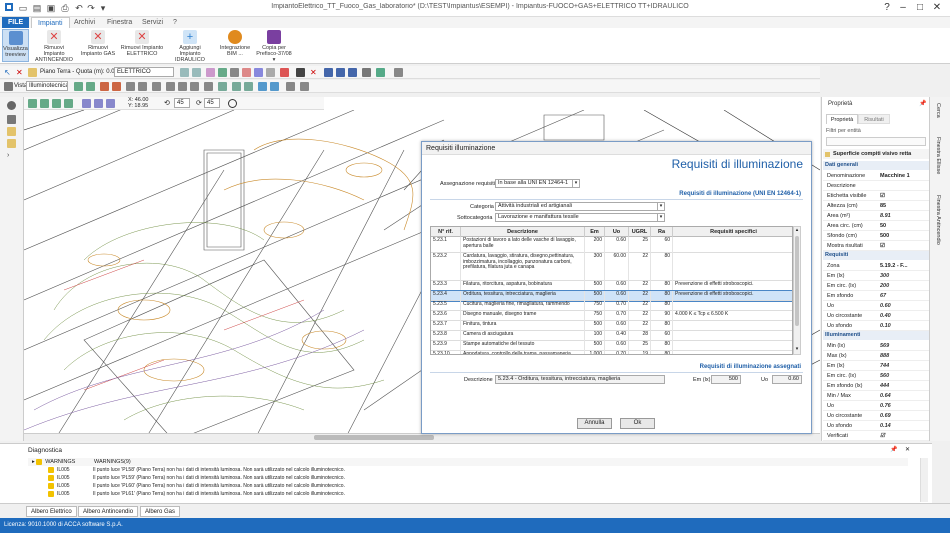 This screenshot has height=533, width=950. What do you see at coordinates (594, 423) in the screenshot?
I see `annulla-button: Annulla` at bounding box center [594, 423].